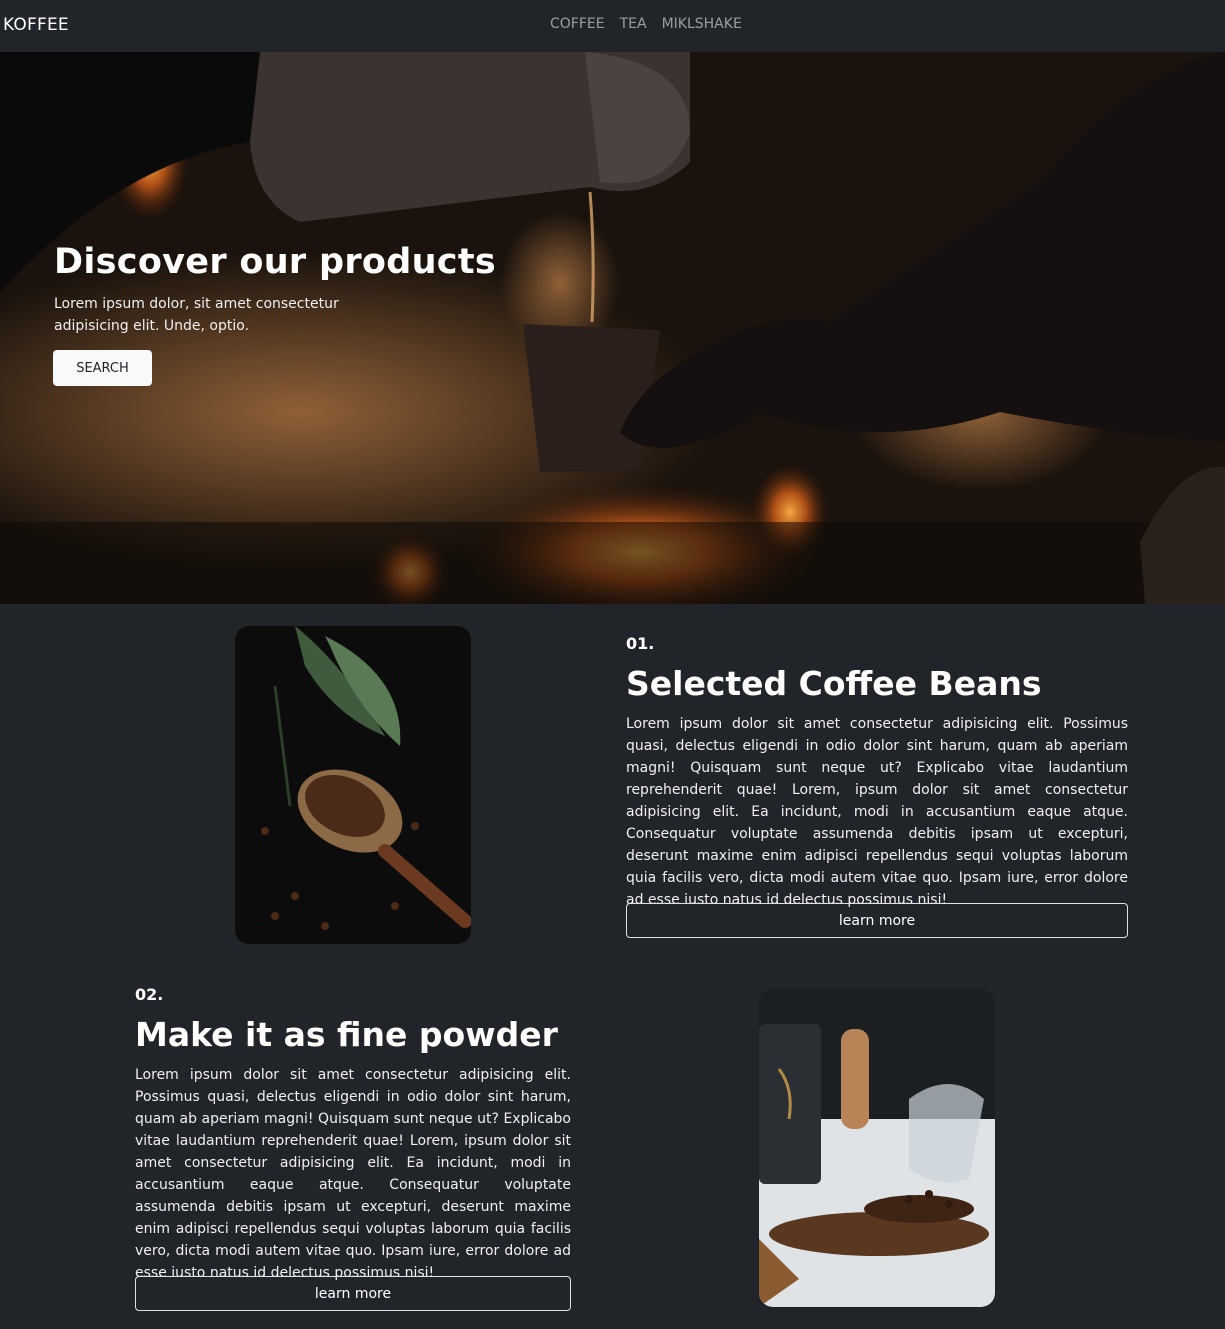 The image size is (1225, 1329). Describe the element at coordinates (877, 1148) in the screenshot. I see `coffee-powder-image` at that location.